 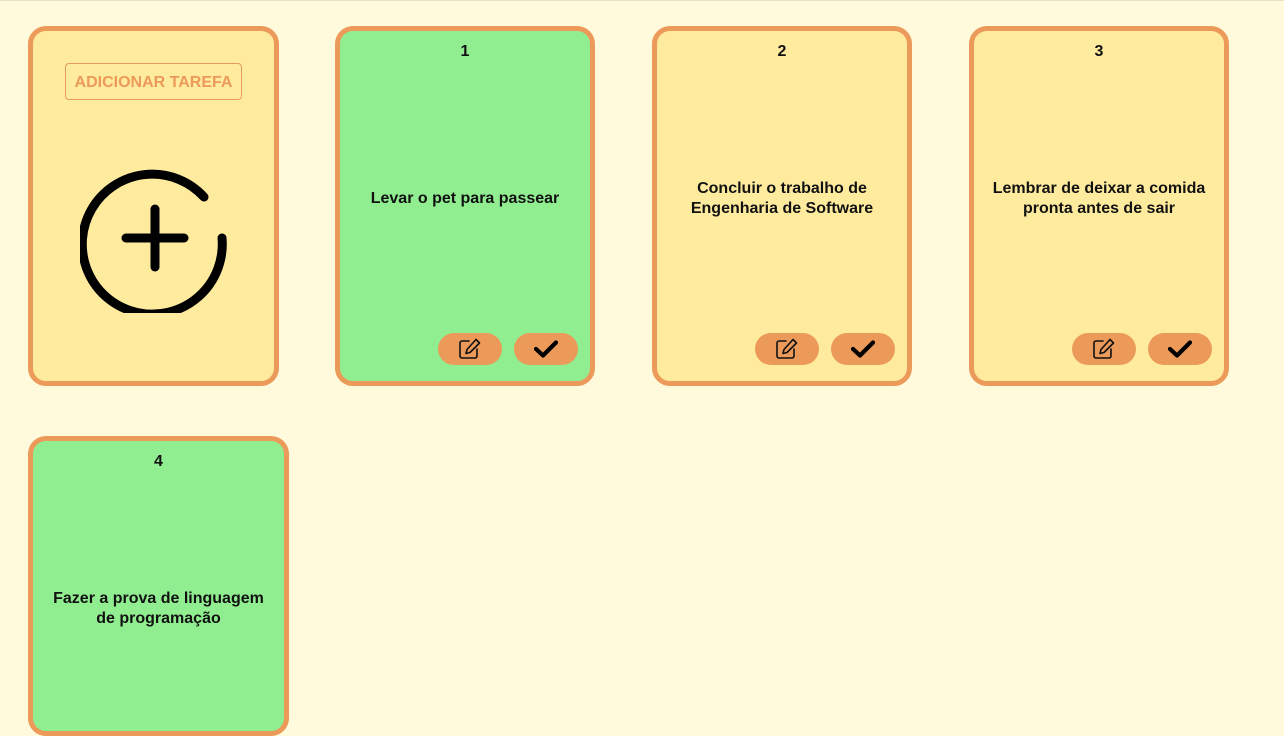 What do you see at coordinates (155, 238) in the screenshot?
I see `plus-circle-icon` at bounding box center [155, 238].